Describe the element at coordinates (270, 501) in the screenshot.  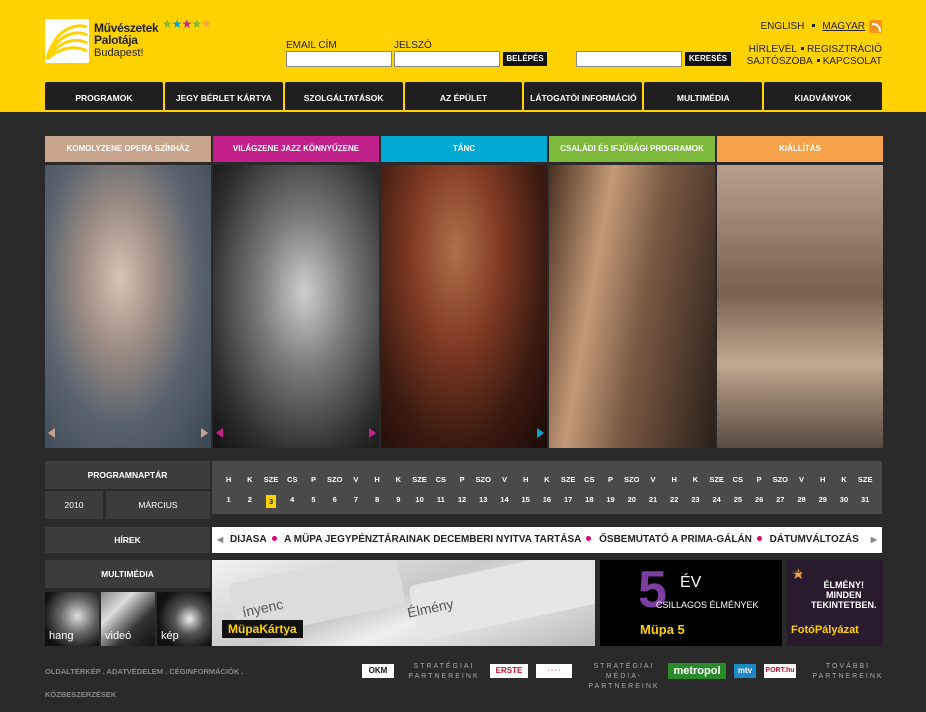
I see `calendar-day: 3` at that location.